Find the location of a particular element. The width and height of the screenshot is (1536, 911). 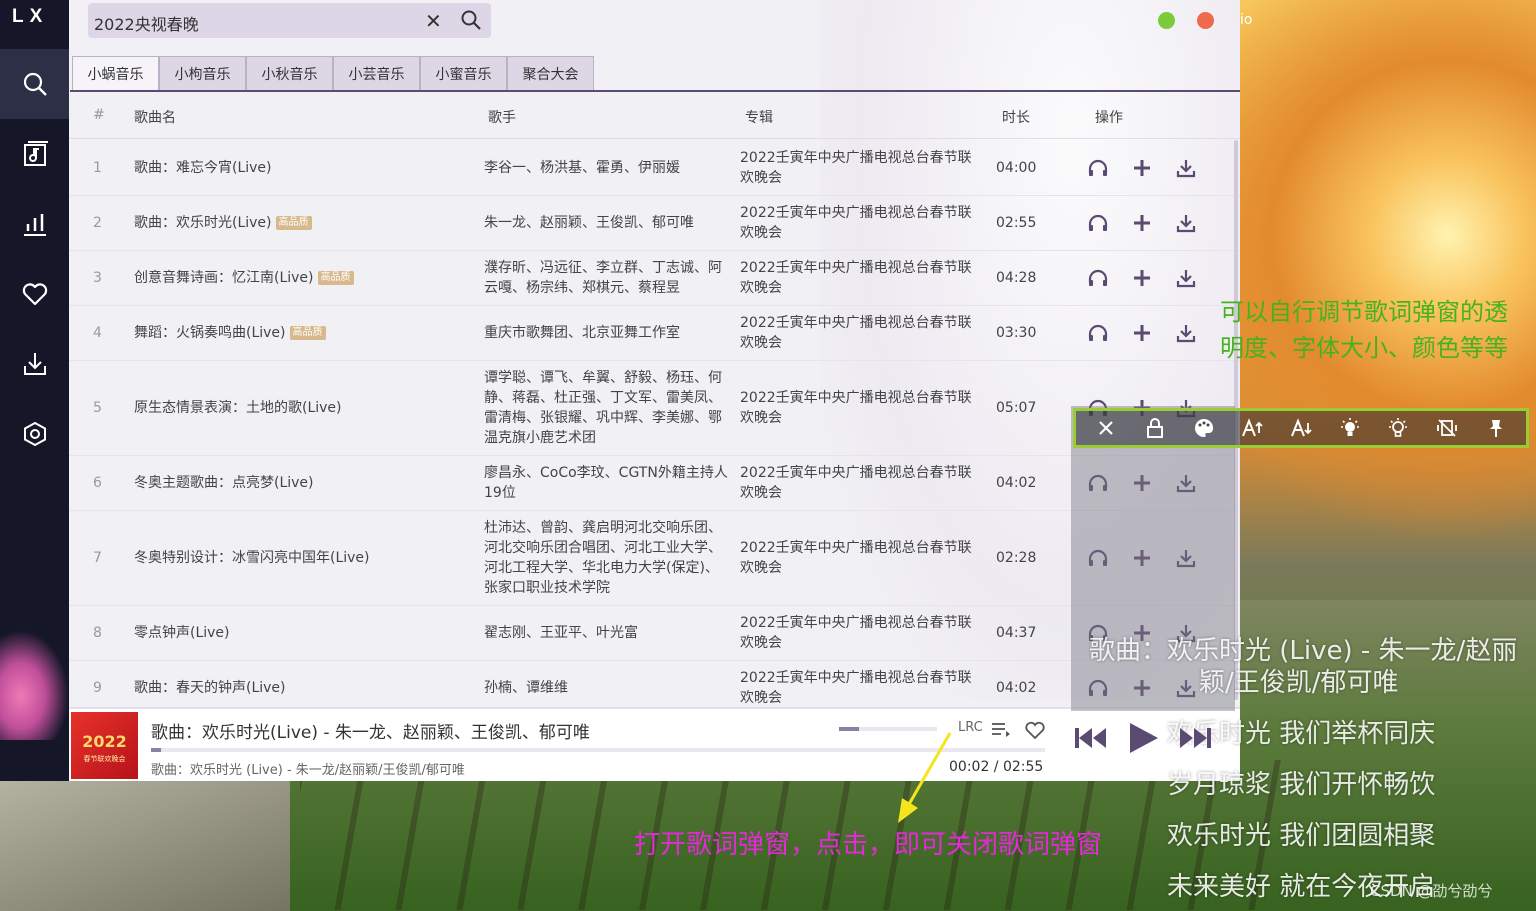

tab-source-all: 聚合大会 is located at coordinates (550, 73).